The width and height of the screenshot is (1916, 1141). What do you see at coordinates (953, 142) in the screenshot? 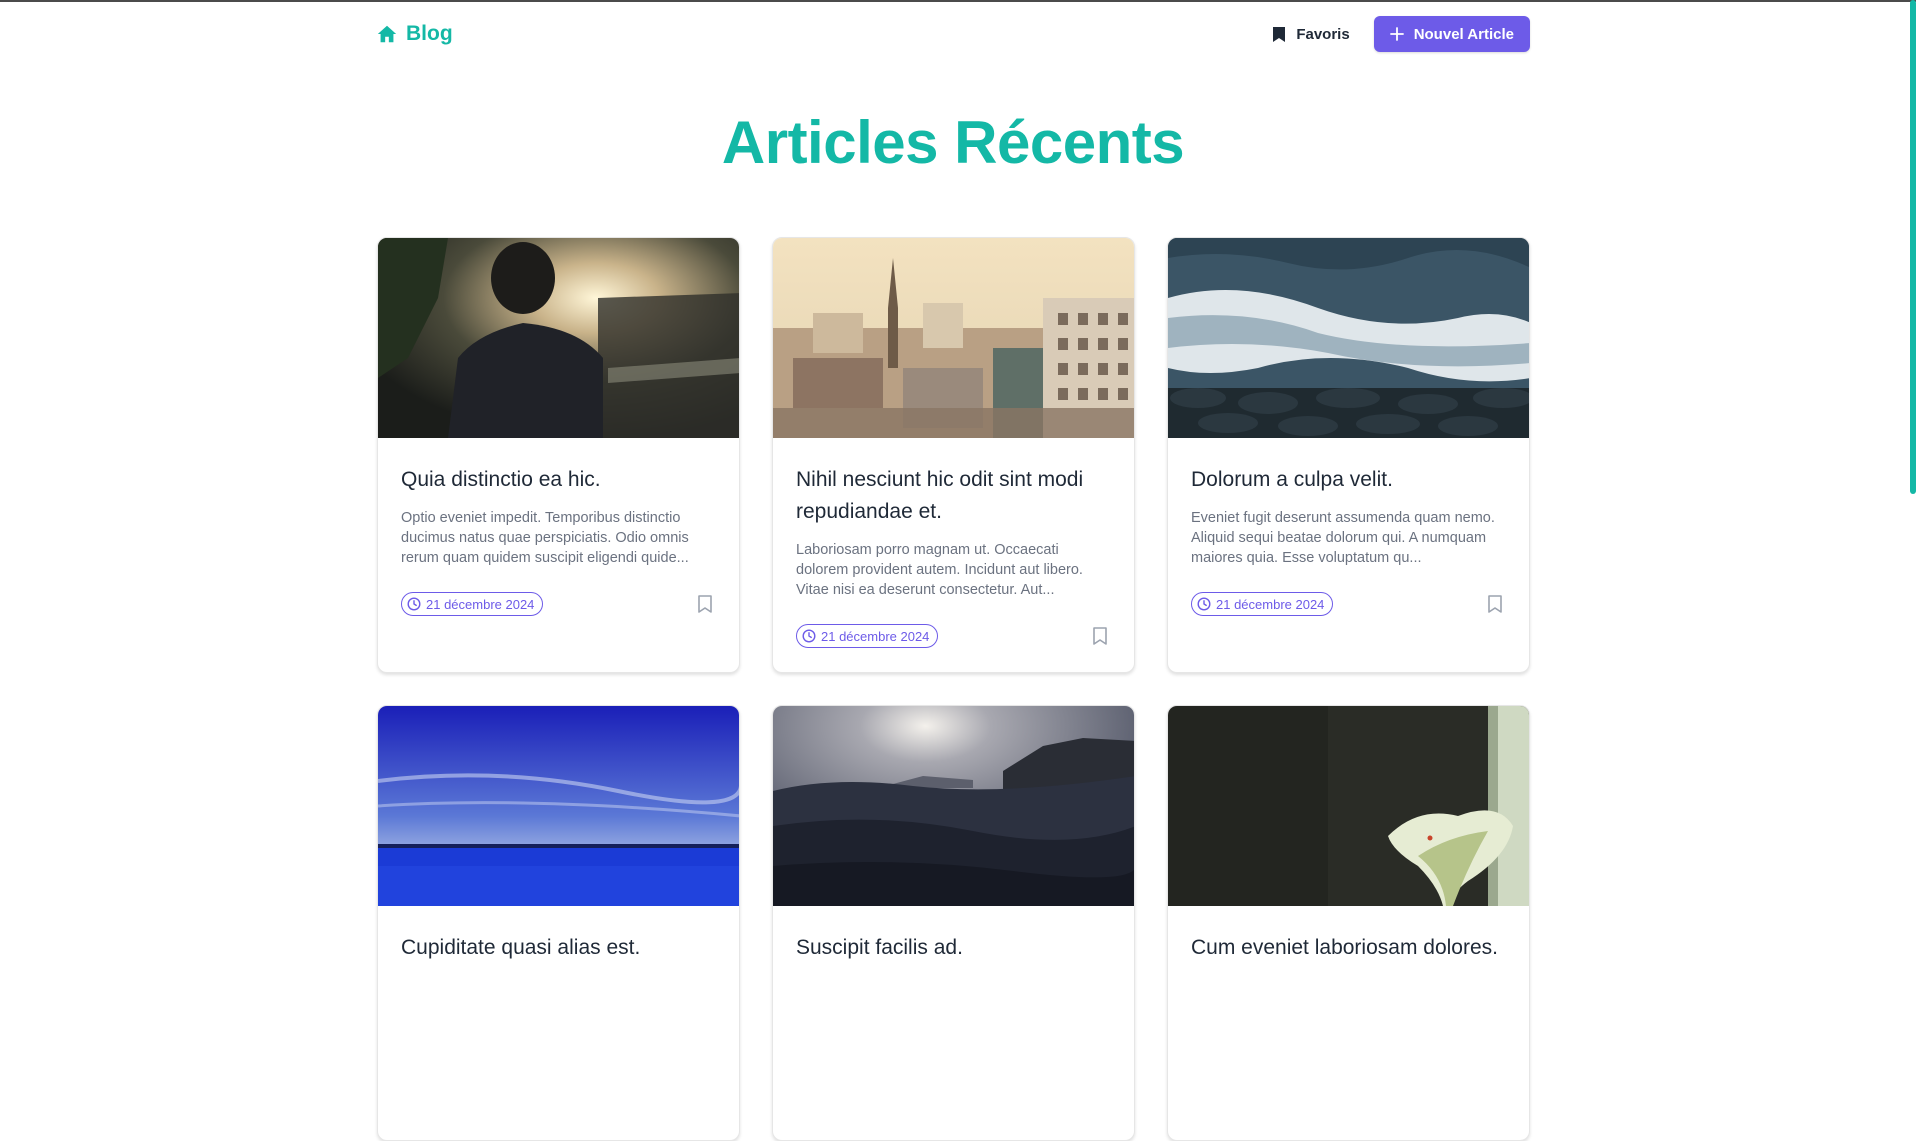
I see `page-title: Articles Récents` at bounding box center [953, 142].